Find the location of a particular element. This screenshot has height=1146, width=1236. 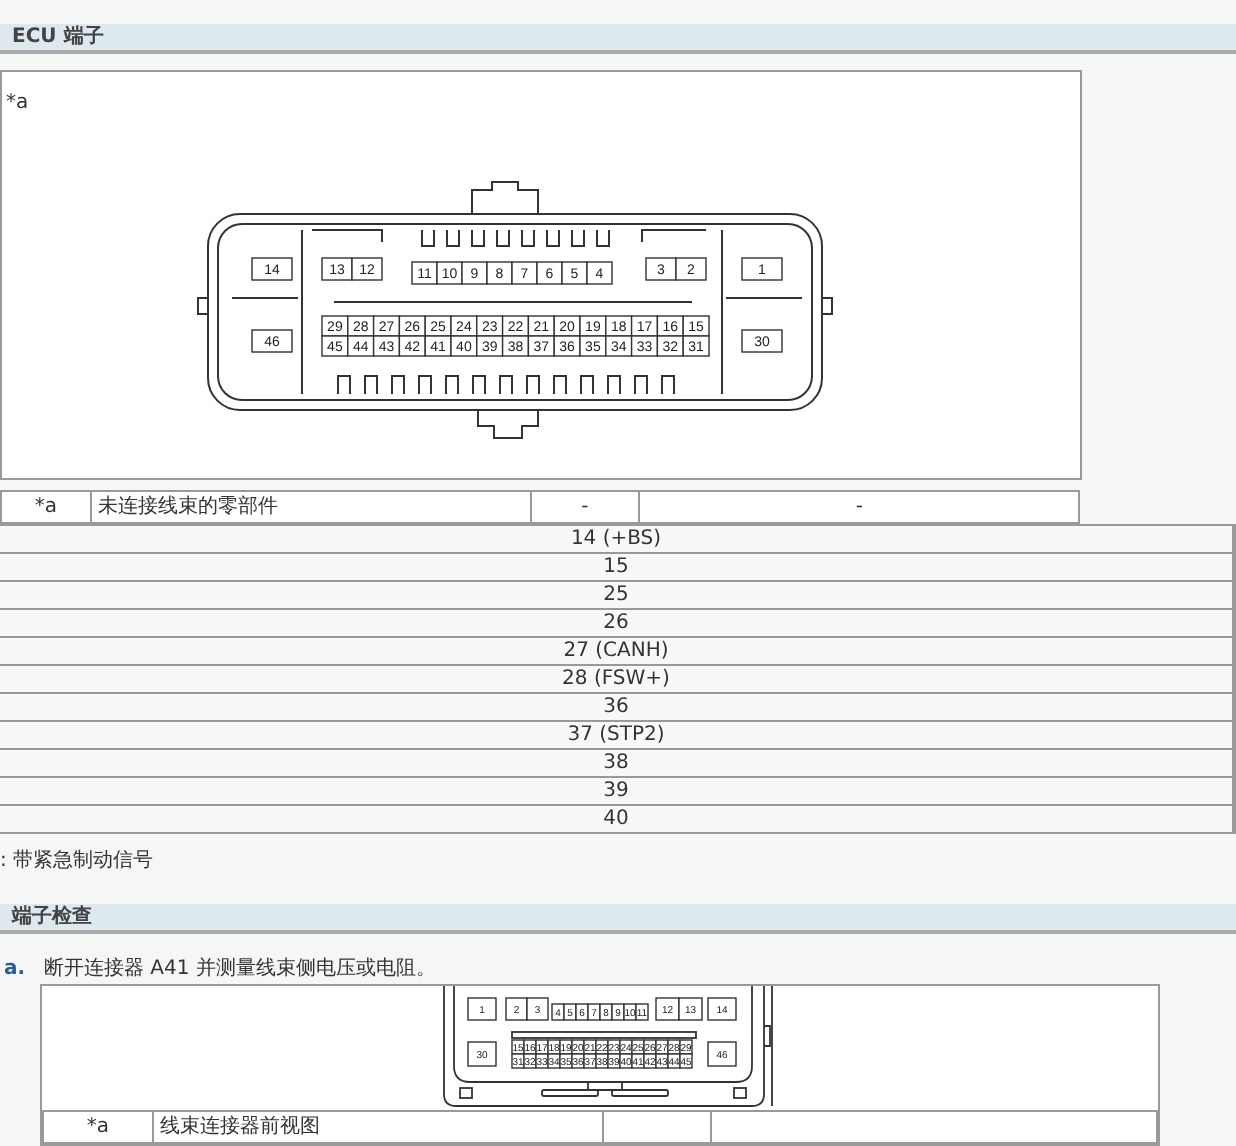

terminal-list-item: 26 is located at coordinates (616, 624).